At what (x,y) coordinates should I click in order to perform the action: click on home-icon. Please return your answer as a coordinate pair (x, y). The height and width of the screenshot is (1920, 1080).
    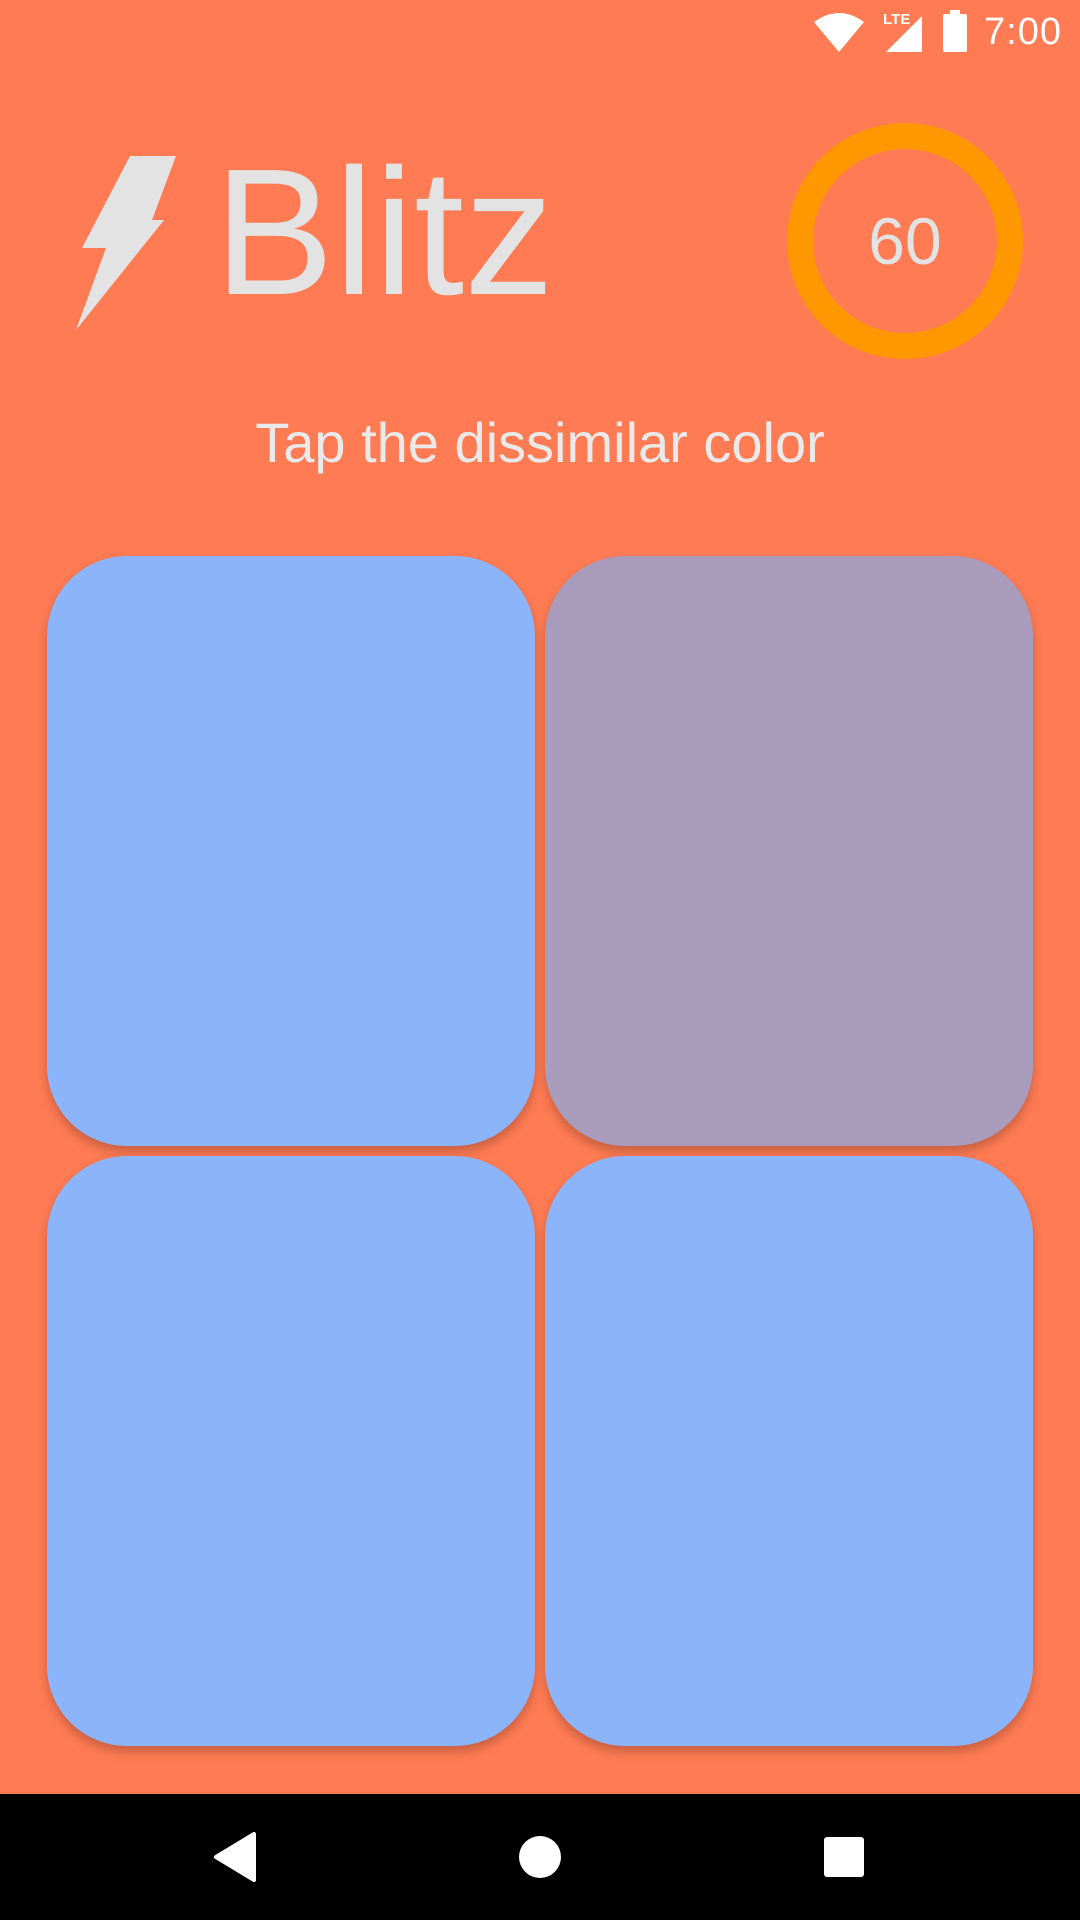
    Looking at the image, I should click on (540, 1857).